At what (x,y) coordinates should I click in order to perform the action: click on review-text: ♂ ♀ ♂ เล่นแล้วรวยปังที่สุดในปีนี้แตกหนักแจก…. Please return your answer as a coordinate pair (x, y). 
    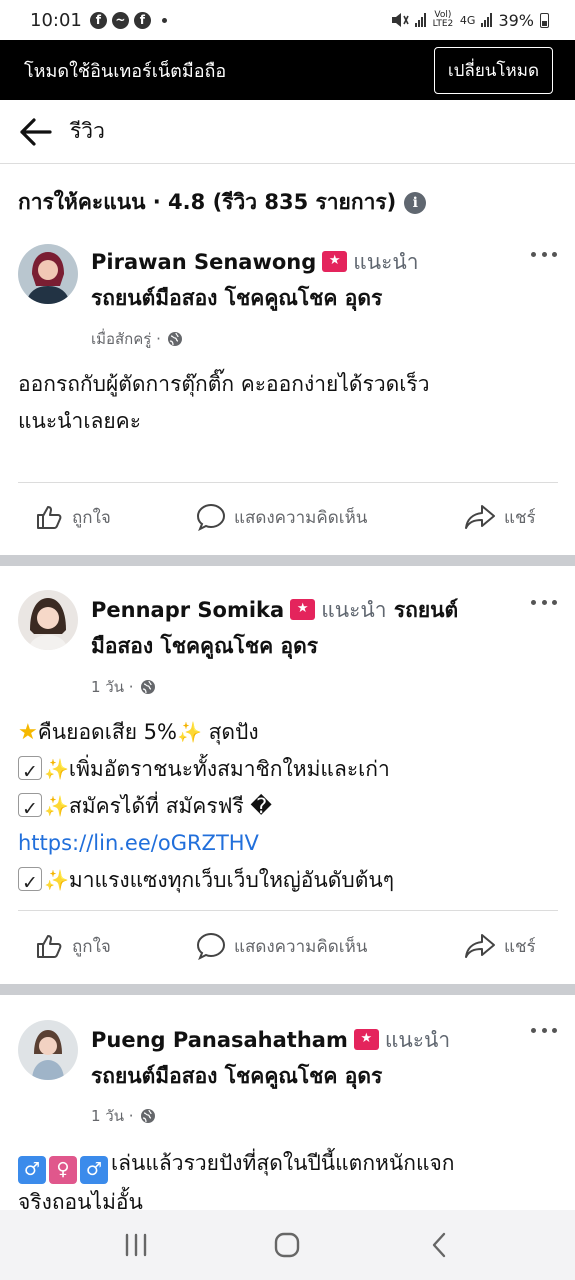
    Looking at the image, I should click on (288, 1177).